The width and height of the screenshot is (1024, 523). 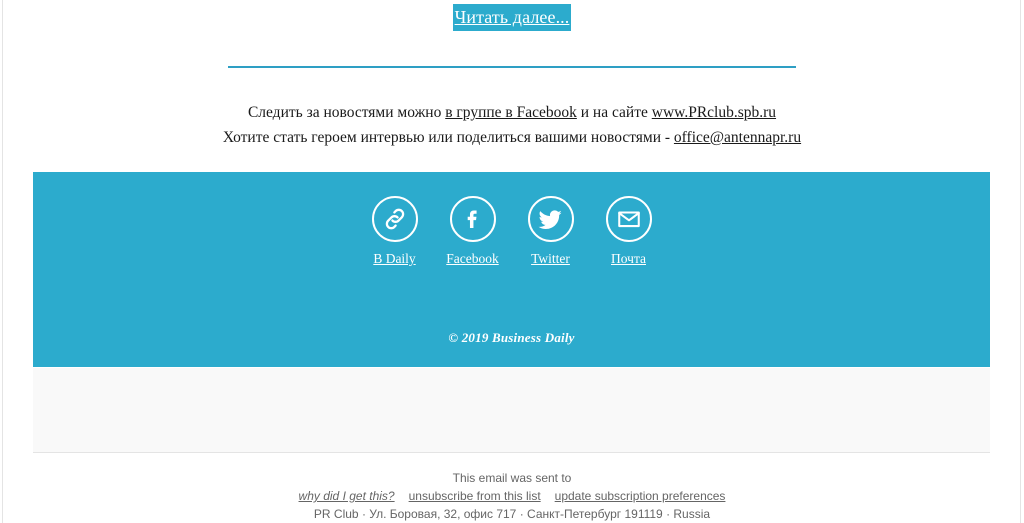 I want to click on email-icon, so click(x=628, y=219).